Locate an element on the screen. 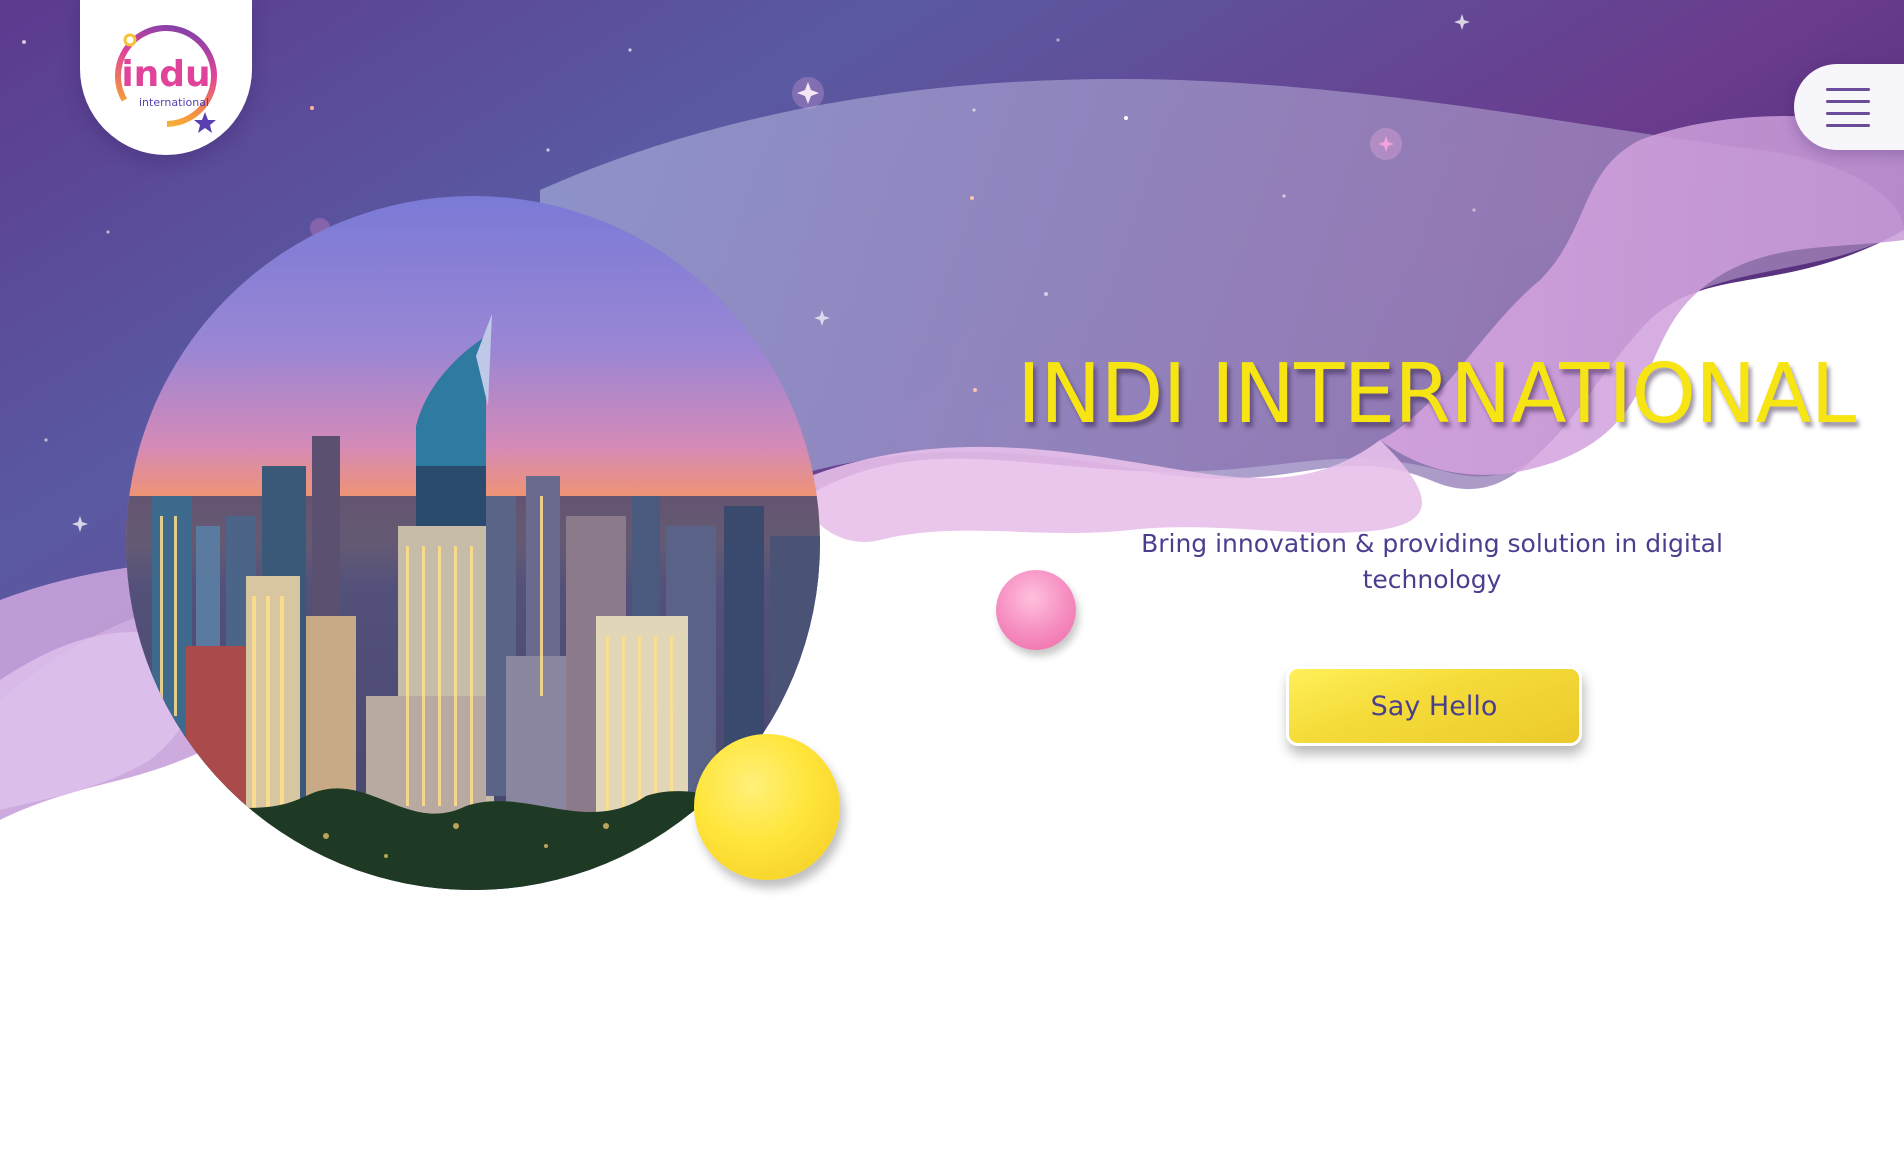  say-hello-button: Say Hello is located at coordinates (1434, 706).